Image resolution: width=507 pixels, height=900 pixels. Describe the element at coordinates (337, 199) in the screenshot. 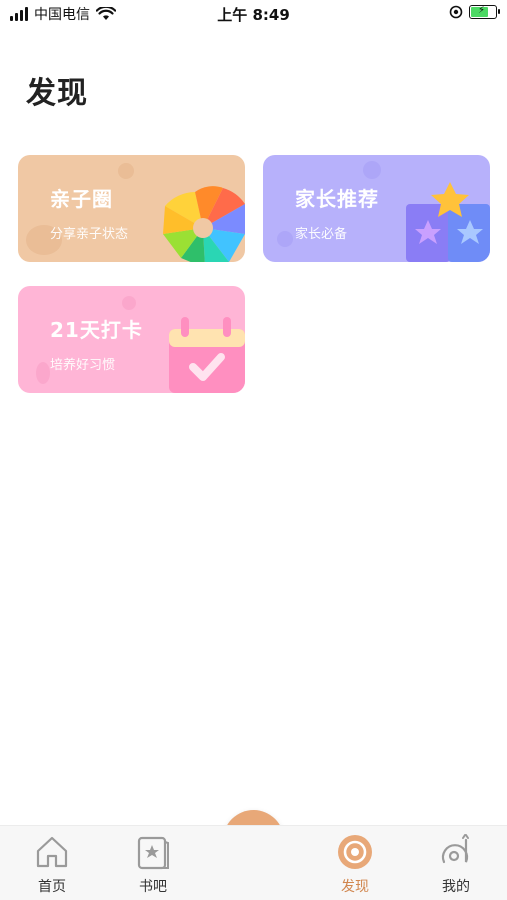

I see `card-title: 家长推荐` at that location.